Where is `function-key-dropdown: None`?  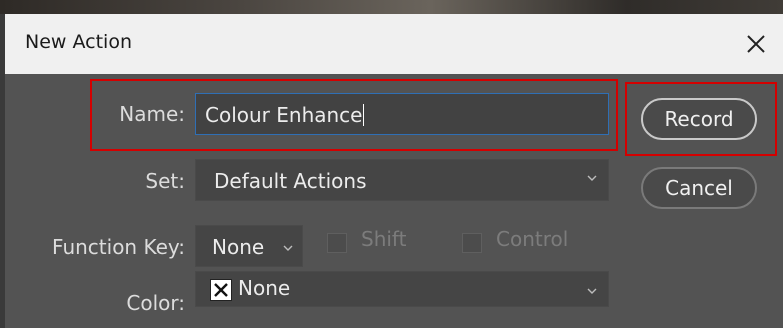
function-key-dropdown: None is located at coordinates (249, 246).